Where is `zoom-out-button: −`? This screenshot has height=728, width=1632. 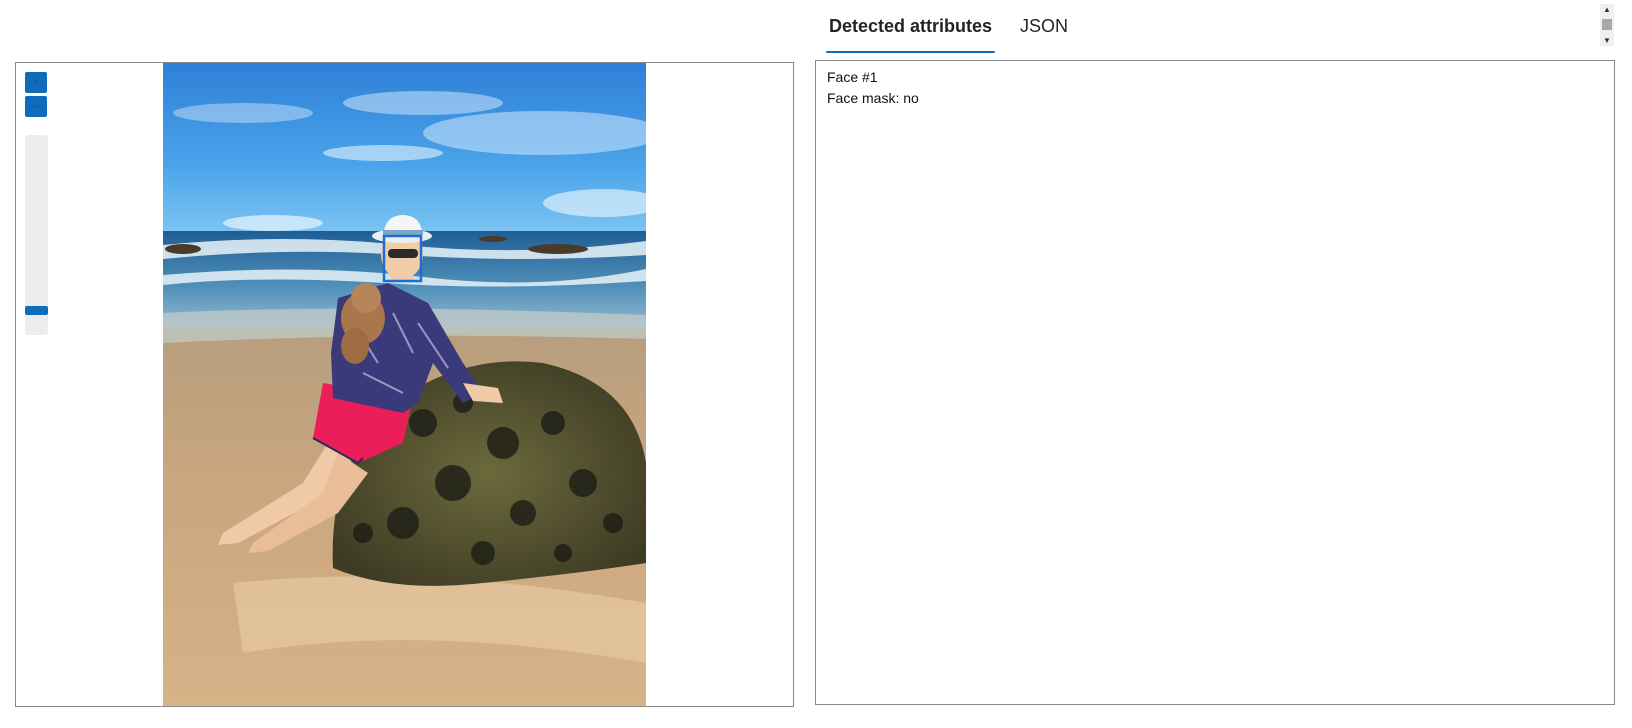 zoom-out-button: − is located at coordinates (36, 106).